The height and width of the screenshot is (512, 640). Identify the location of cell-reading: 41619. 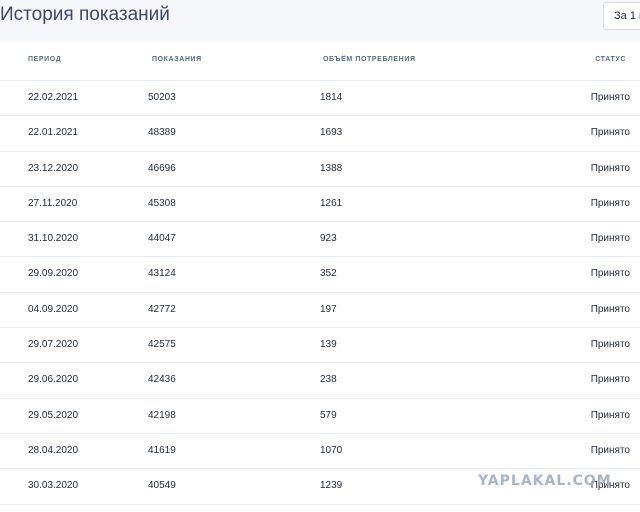
(162, 450).